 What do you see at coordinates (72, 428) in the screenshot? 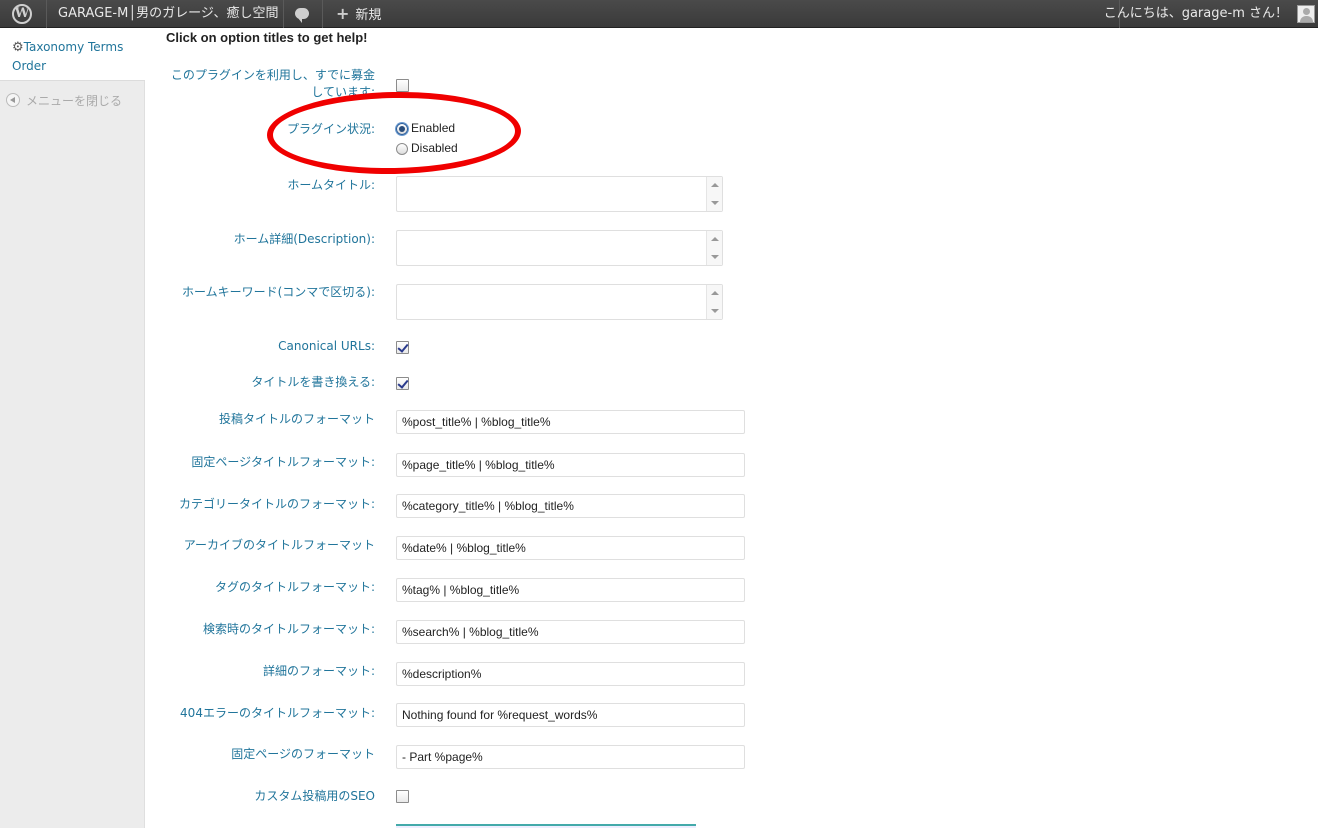
I see `admin-sidebar: ⚙Taxonomy Terms Order メニューを閉じる` at bounding box center [72, 428].